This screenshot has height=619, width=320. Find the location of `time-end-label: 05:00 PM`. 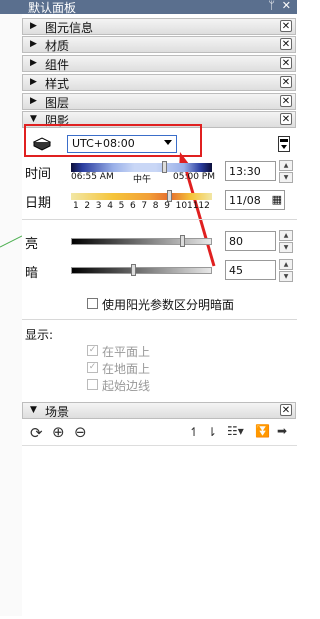

time-end-label: 05:00 PM is located at coordinates (194, 177).